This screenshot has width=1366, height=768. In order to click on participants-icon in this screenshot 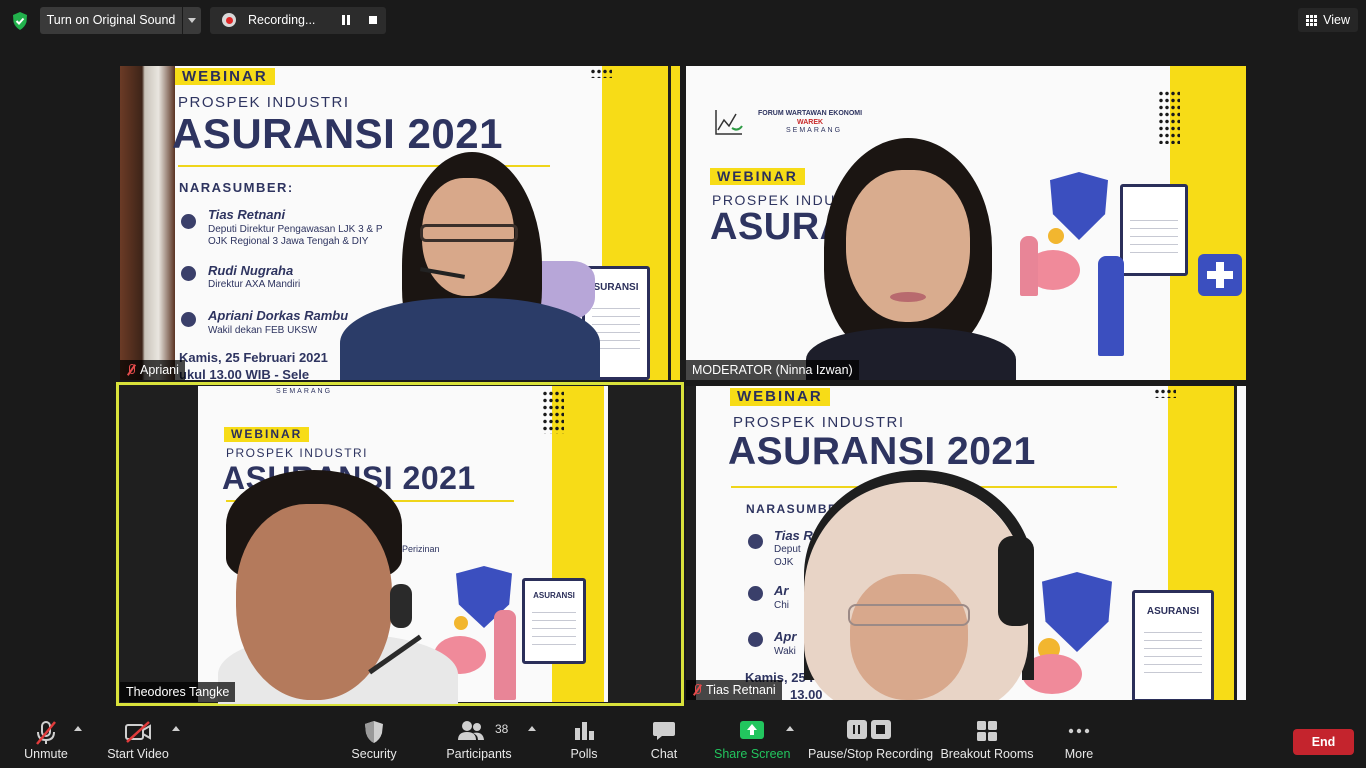, I will do `click(471, 730)`.